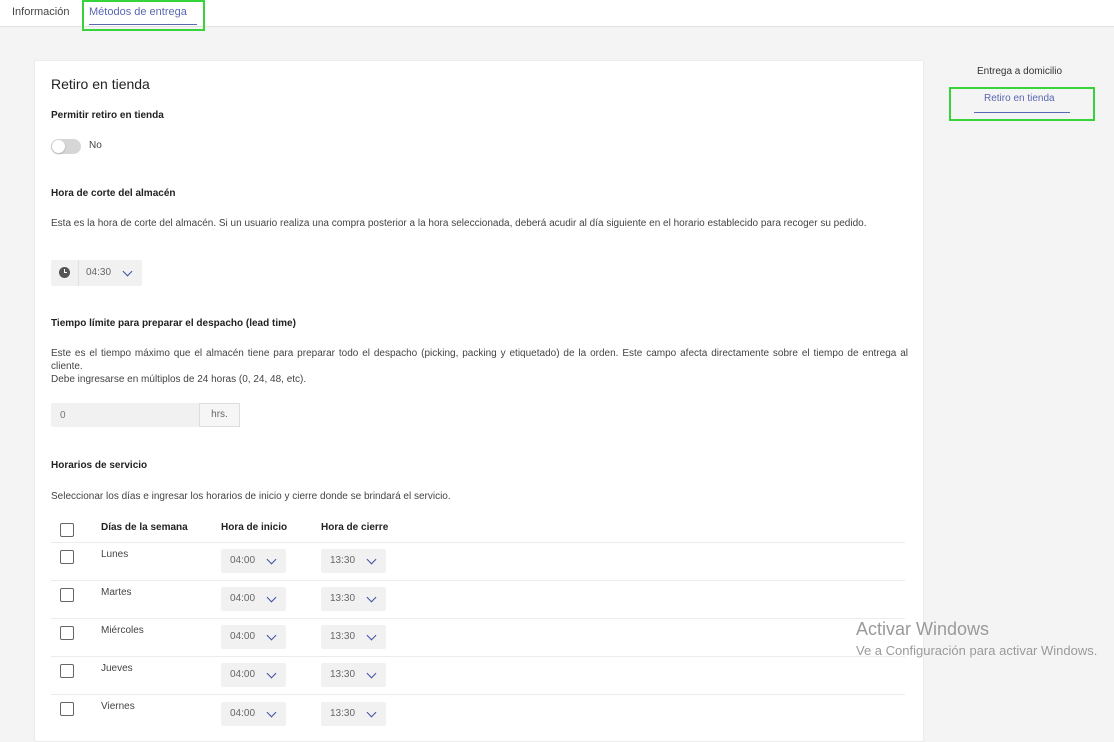 The image size is (1114, 742). I want to click on select-all-checkbox, so click(67, 530).